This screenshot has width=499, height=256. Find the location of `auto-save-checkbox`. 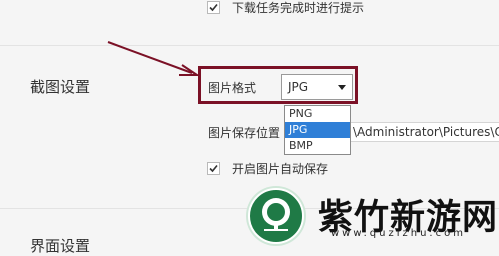

auto-save-checkbox is located at coordinates (213, 168).